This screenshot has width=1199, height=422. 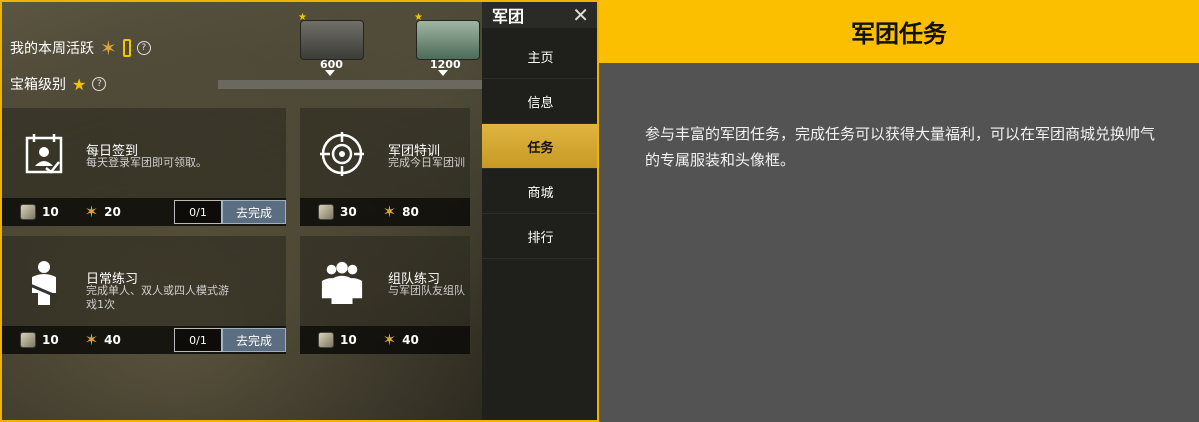 I want to click on side-menu-item-ranking: 排行, so click(x=539, y=236).